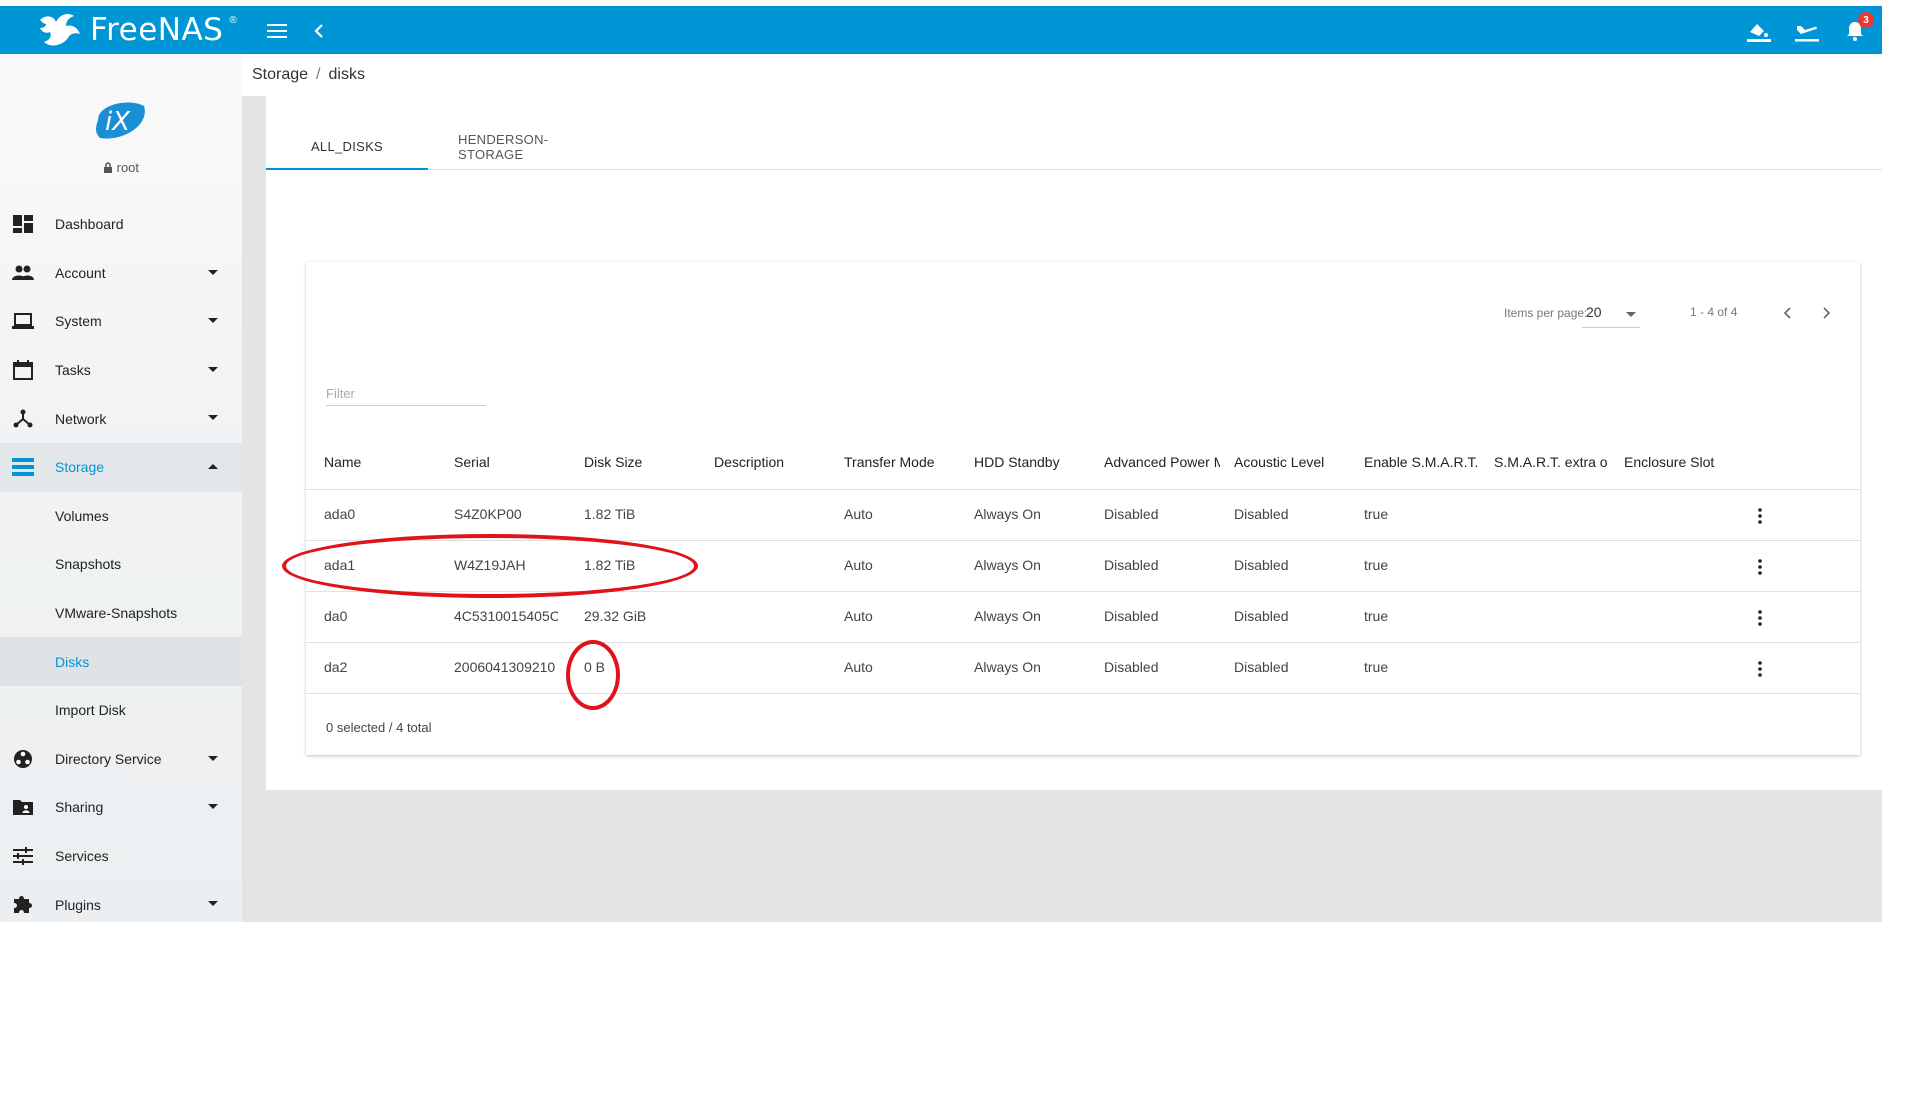 The width and height of the screenshot is (1914, 1104). I want to click on filter-input, so click(406, 391).